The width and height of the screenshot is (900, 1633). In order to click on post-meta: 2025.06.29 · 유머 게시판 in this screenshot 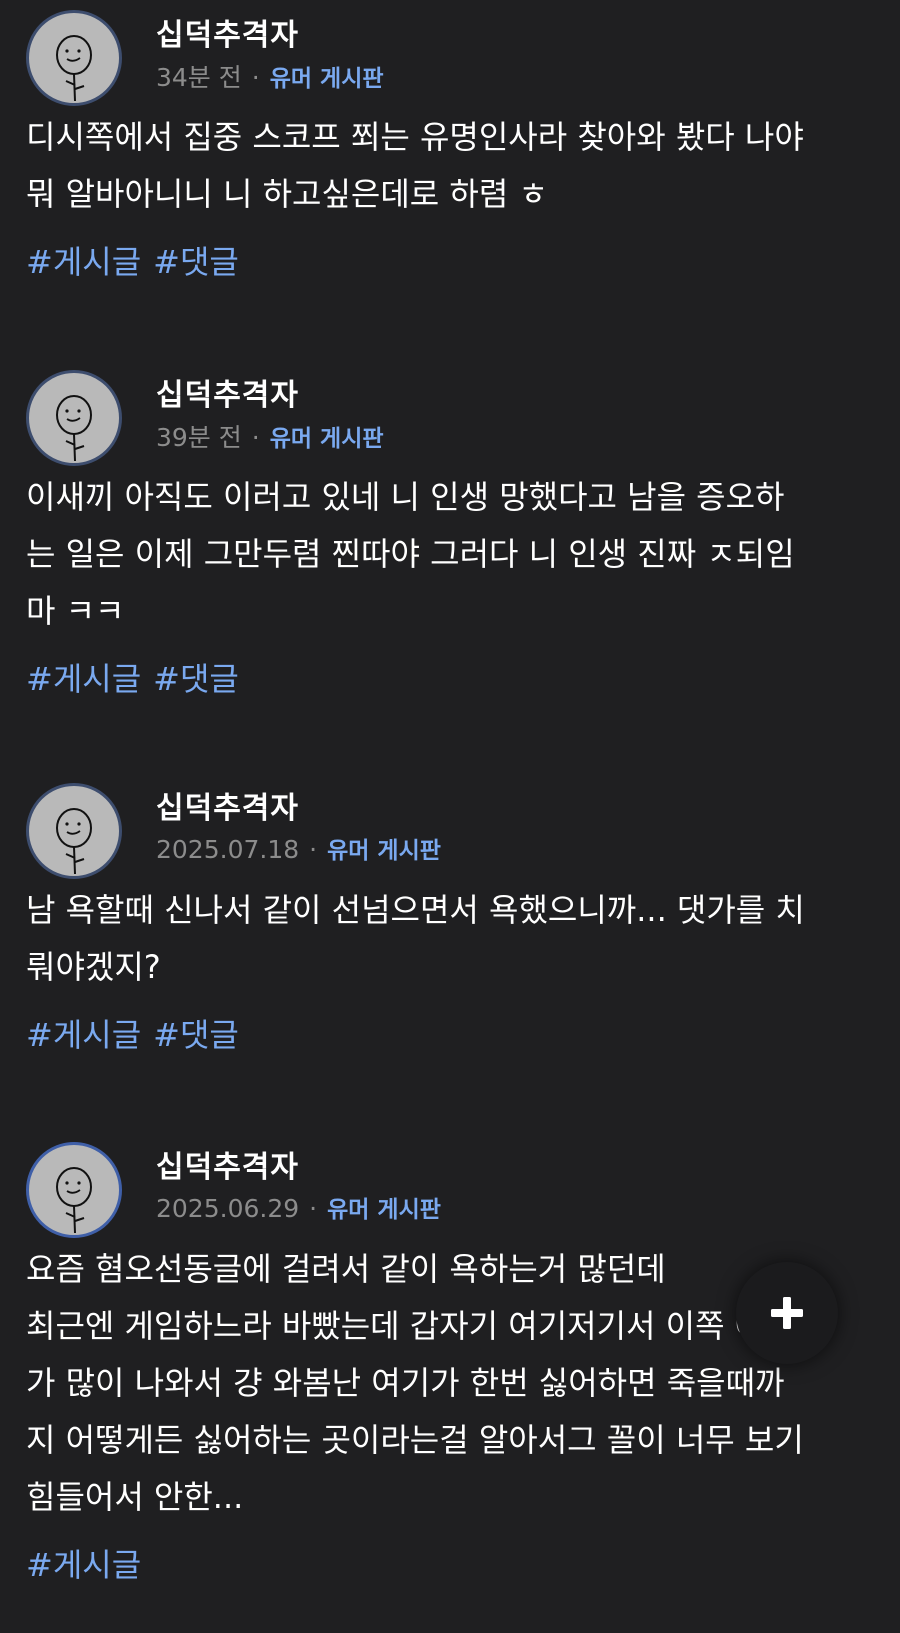, I will do `click(298, 1207)`.